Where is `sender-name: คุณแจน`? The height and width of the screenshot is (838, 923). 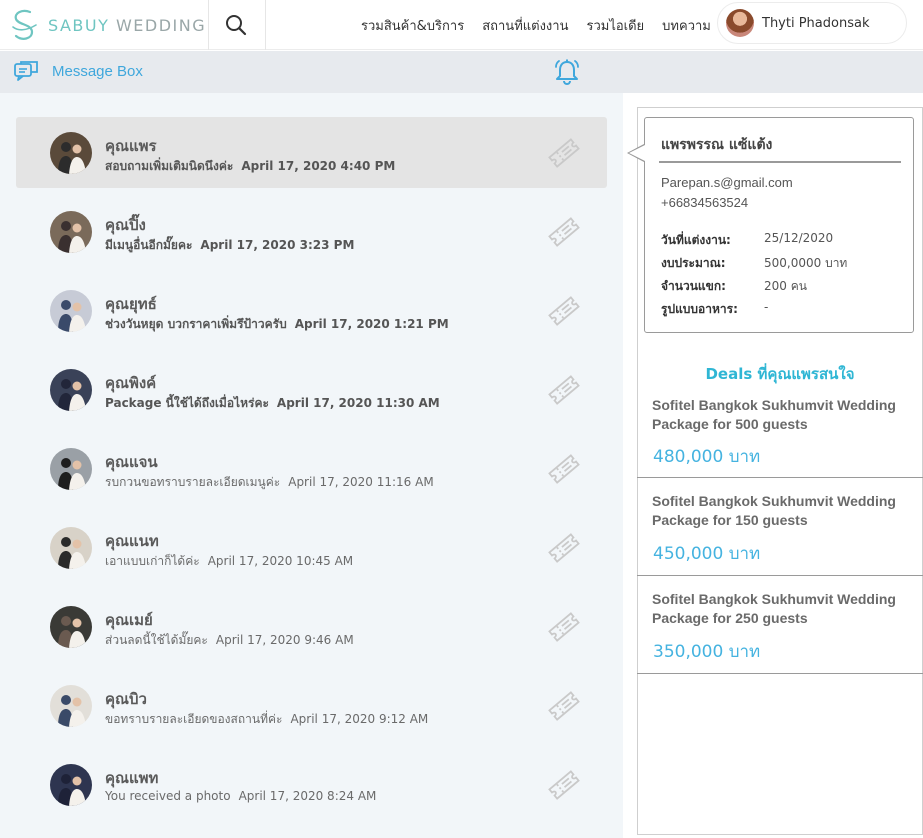 sender-name: คุณแจน is located at coordinates (131, 462).